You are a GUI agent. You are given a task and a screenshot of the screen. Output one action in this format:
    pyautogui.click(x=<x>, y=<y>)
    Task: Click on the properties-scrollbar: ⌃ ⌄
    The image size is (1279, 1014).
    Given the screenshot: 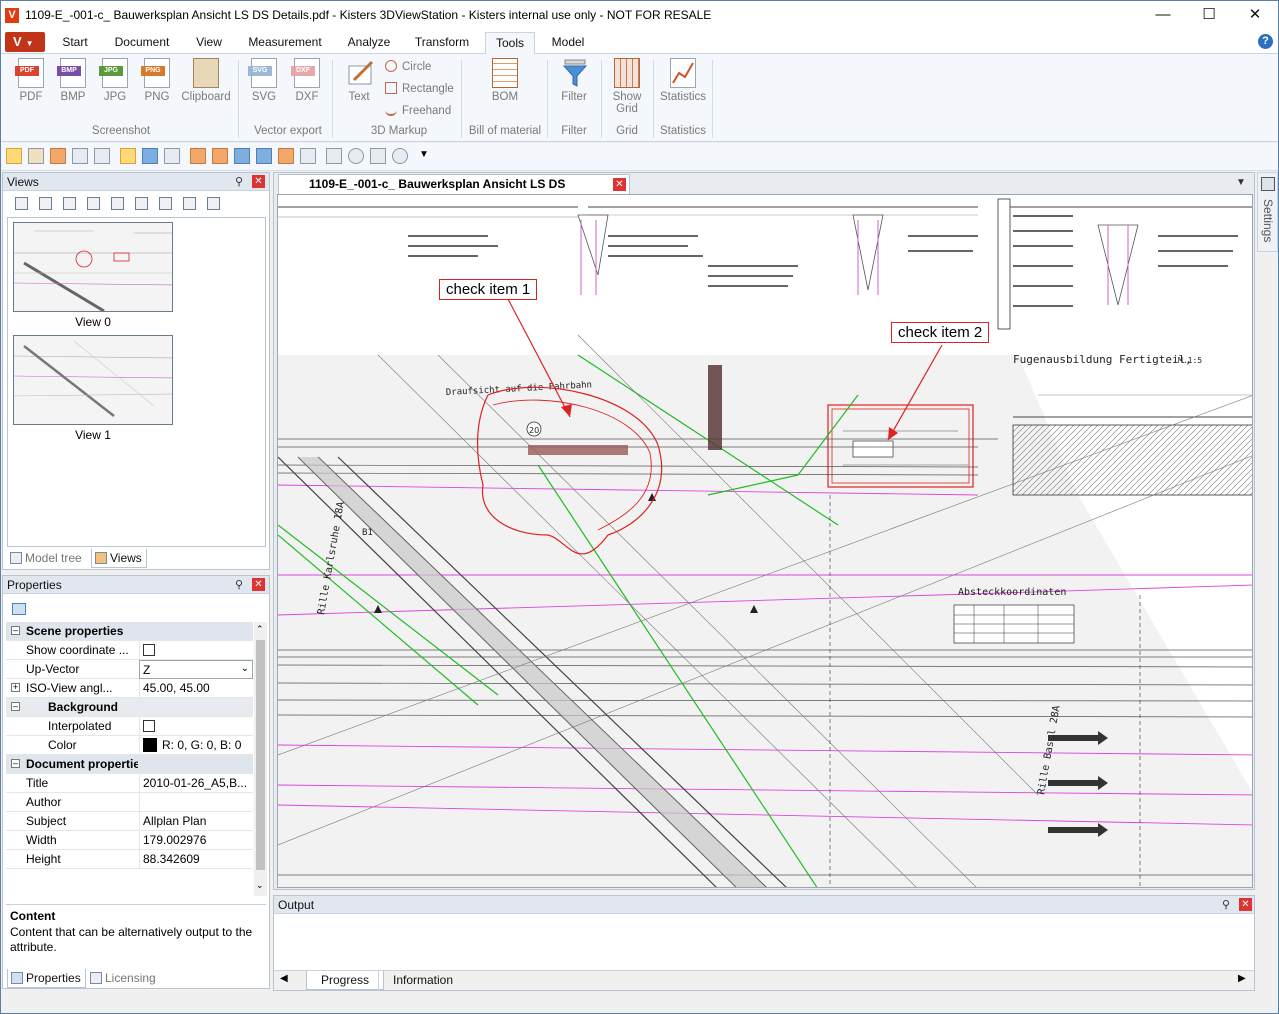 What is the action you would take?
    pyautogui.click(x=260, y=759)
    